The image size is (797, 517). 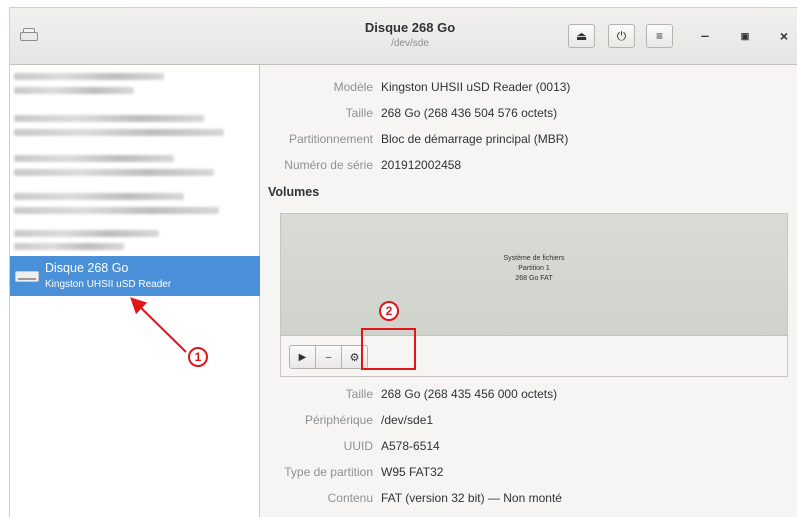 What do you see at coordinates (705, 36) in the screenshot?
I see `minimize-button: ‒` at bounding box center [705, 36].